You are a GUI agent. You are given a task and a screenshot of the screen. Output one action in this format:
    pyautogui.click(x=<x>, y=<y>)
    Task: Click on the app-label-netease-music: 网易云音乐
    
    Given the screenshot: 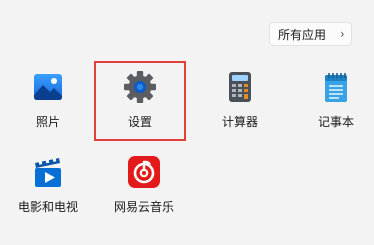 What is the action you would take?
    pyautogui.click(x=143, y=207)
    